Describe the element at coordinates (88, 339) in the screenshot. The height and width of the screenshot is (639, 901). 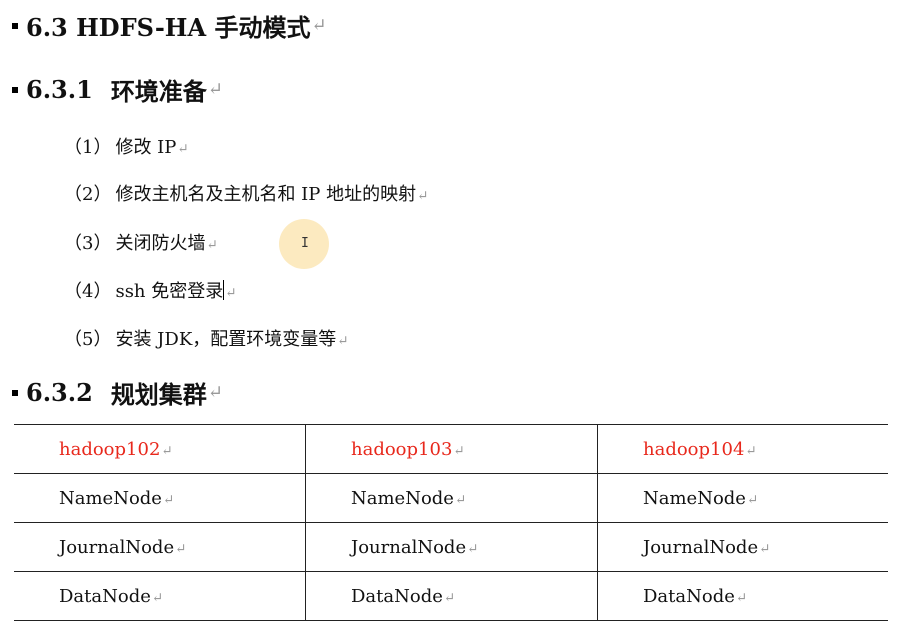
I see `item-number: （5）` at that location.